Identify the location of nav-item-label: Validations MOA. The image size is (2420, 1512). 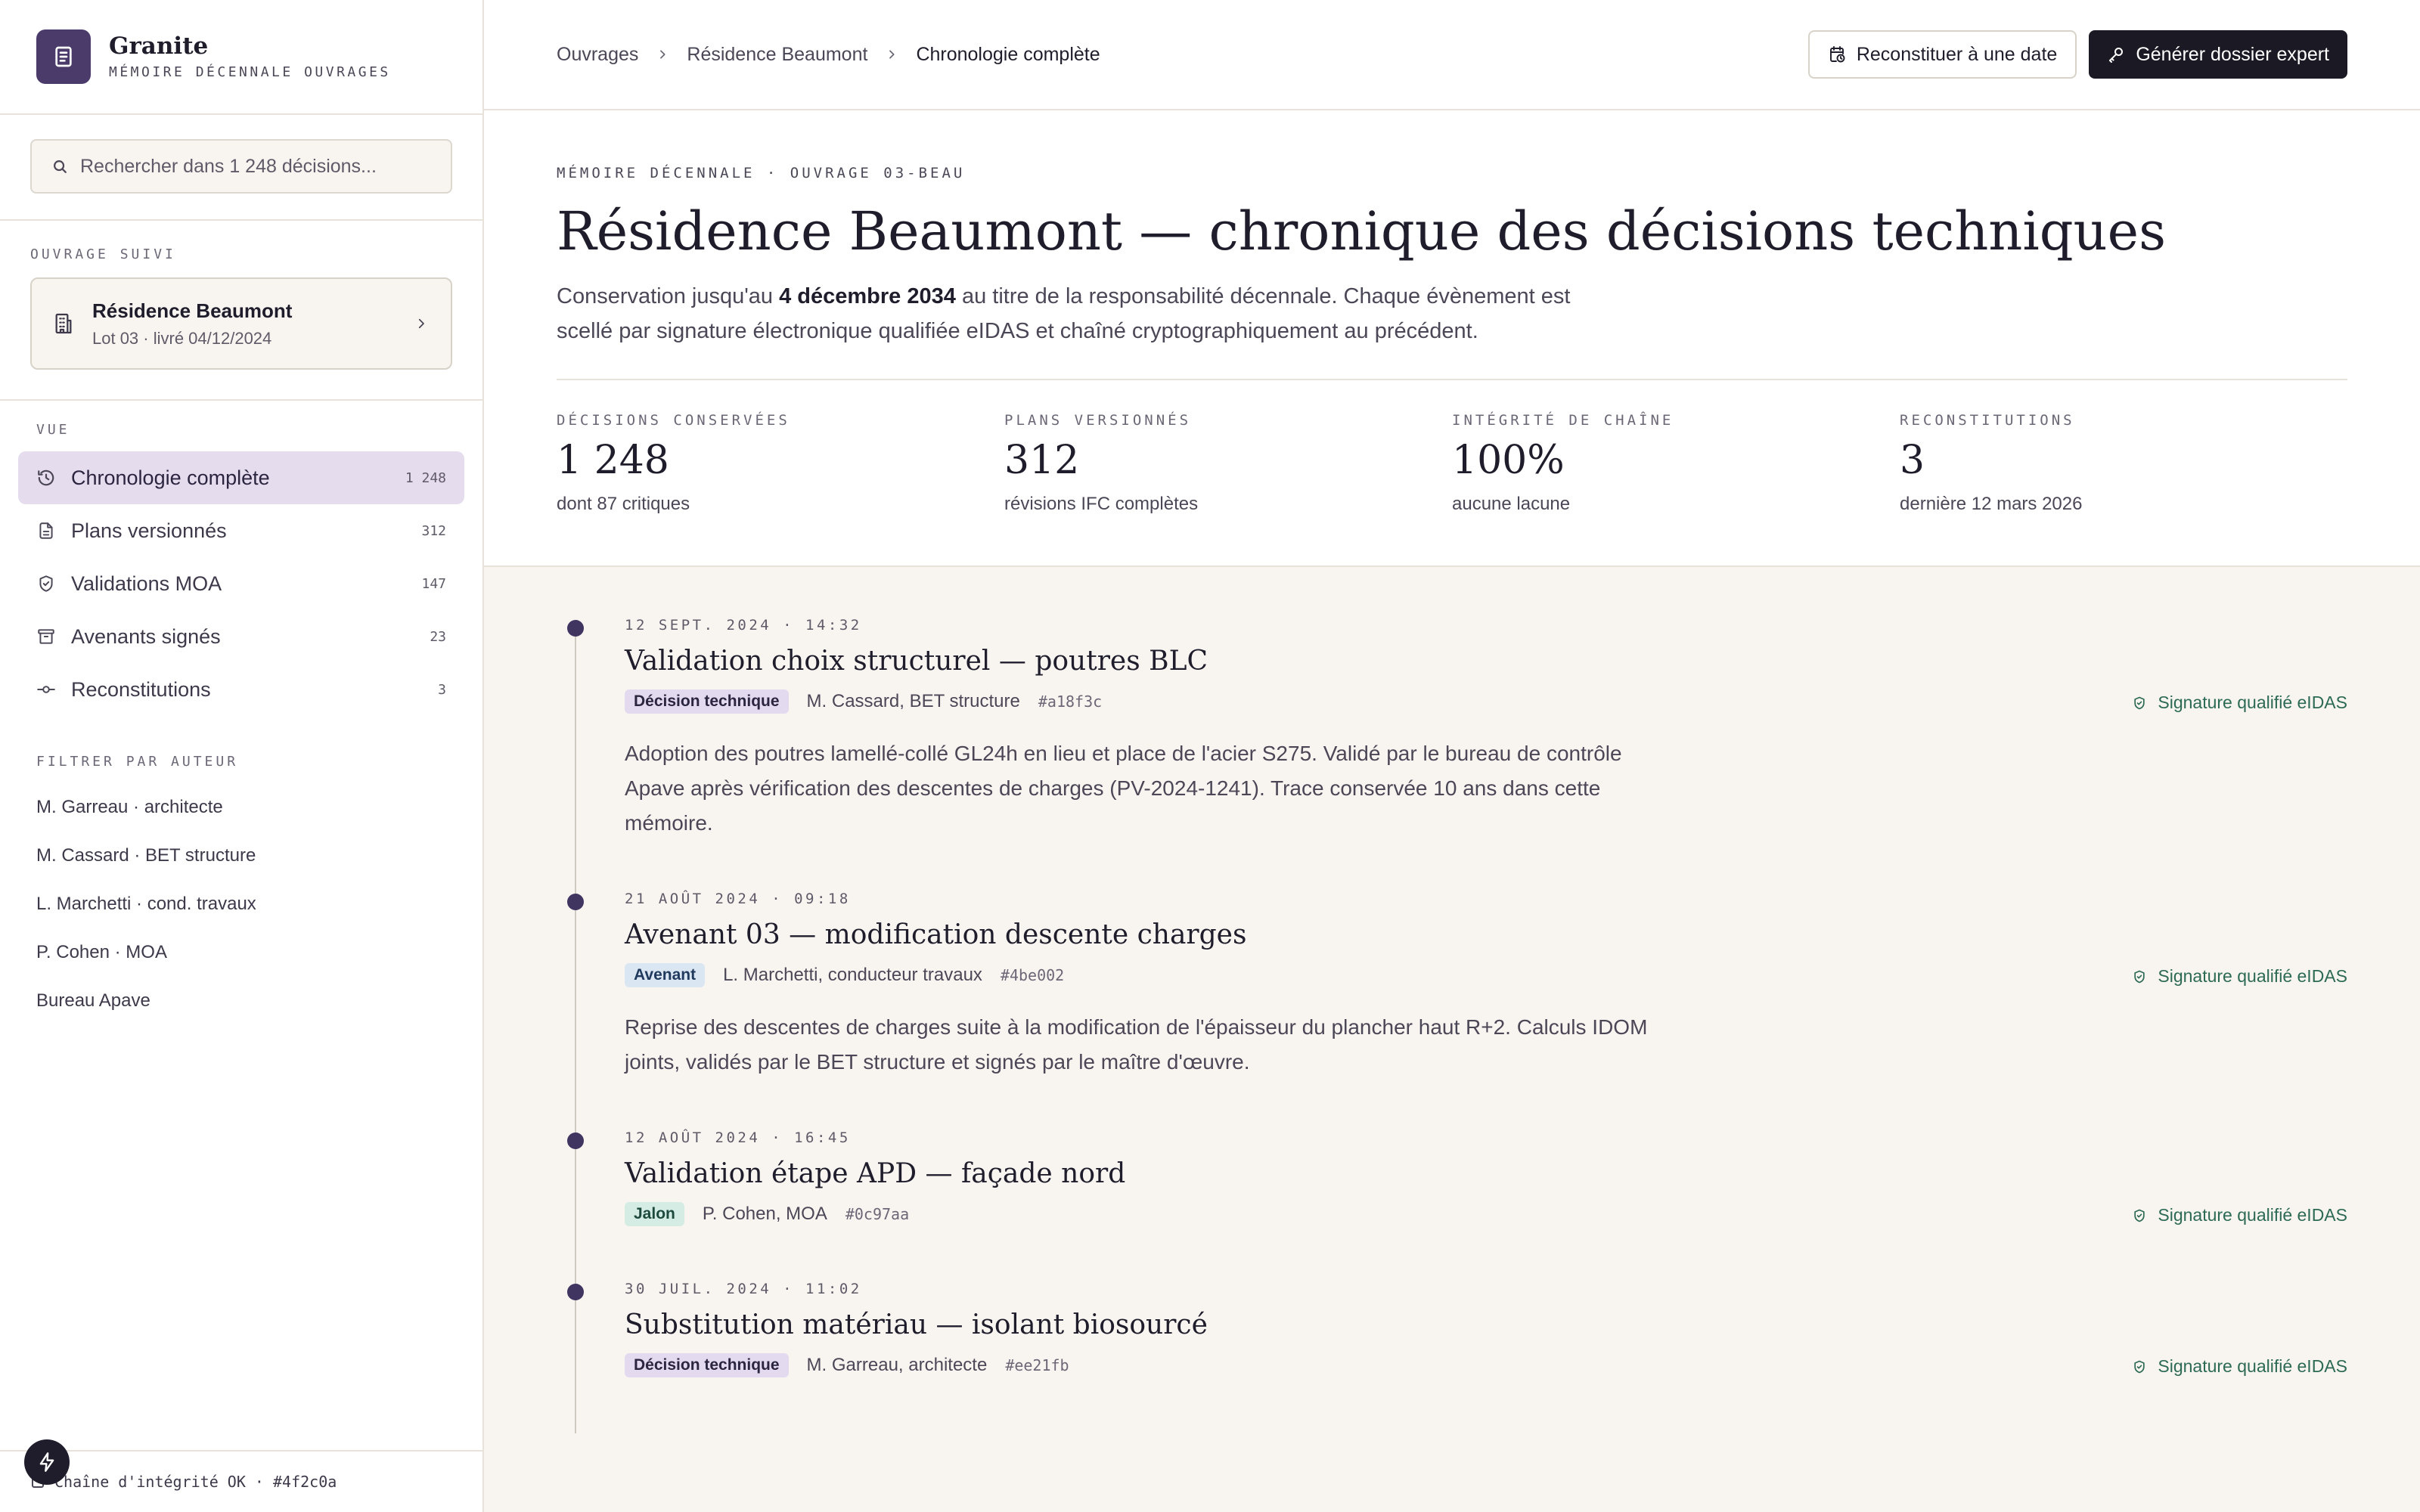
(146, 583).